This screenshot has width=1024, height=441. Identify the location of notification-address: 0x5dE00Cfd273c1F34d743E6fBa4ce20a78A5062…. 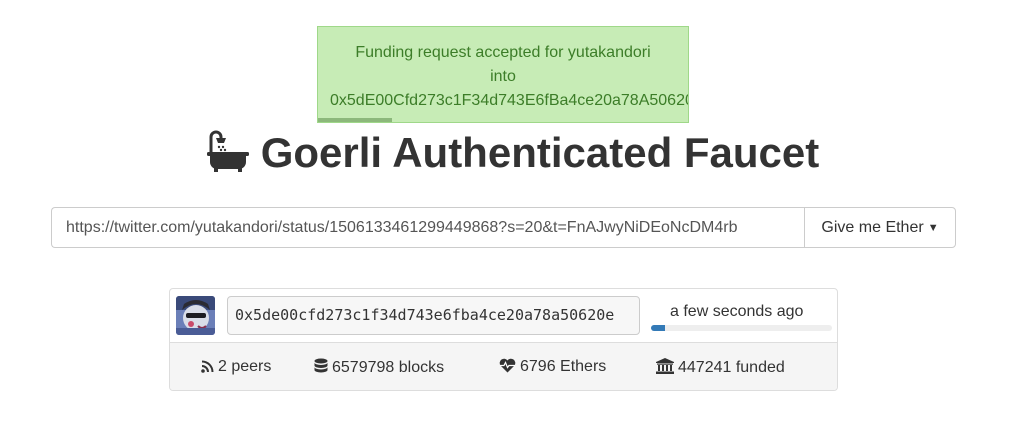
(509, 100).